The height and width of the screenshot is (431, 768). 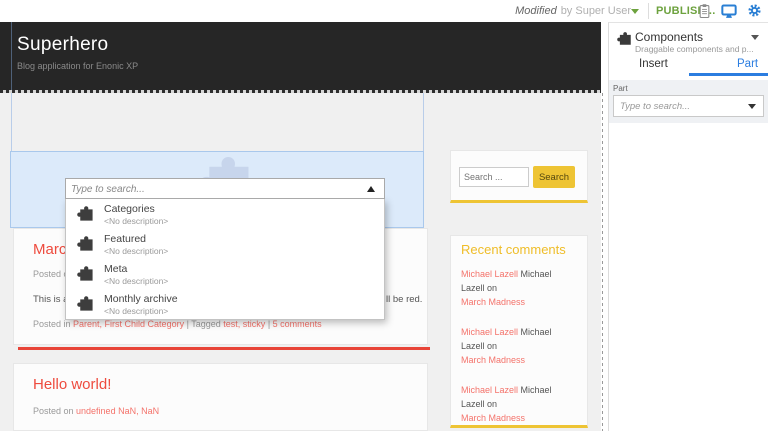 What do you see at coordinates (494, 177) in the screenshot?
I see `search-input` at bounding box center [494, 177].